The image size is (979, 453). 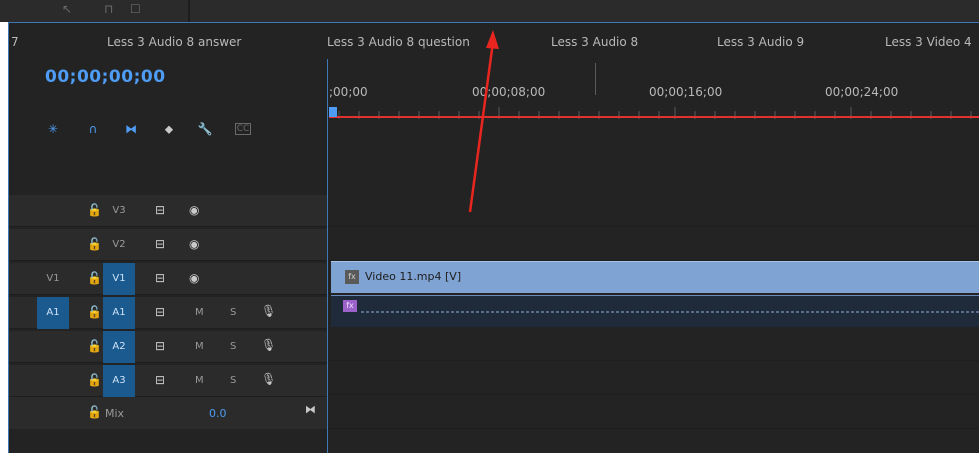 I want to click on track-header-v2: 🔓 V2 ⊟ ◉, so click(x=168, y=245).